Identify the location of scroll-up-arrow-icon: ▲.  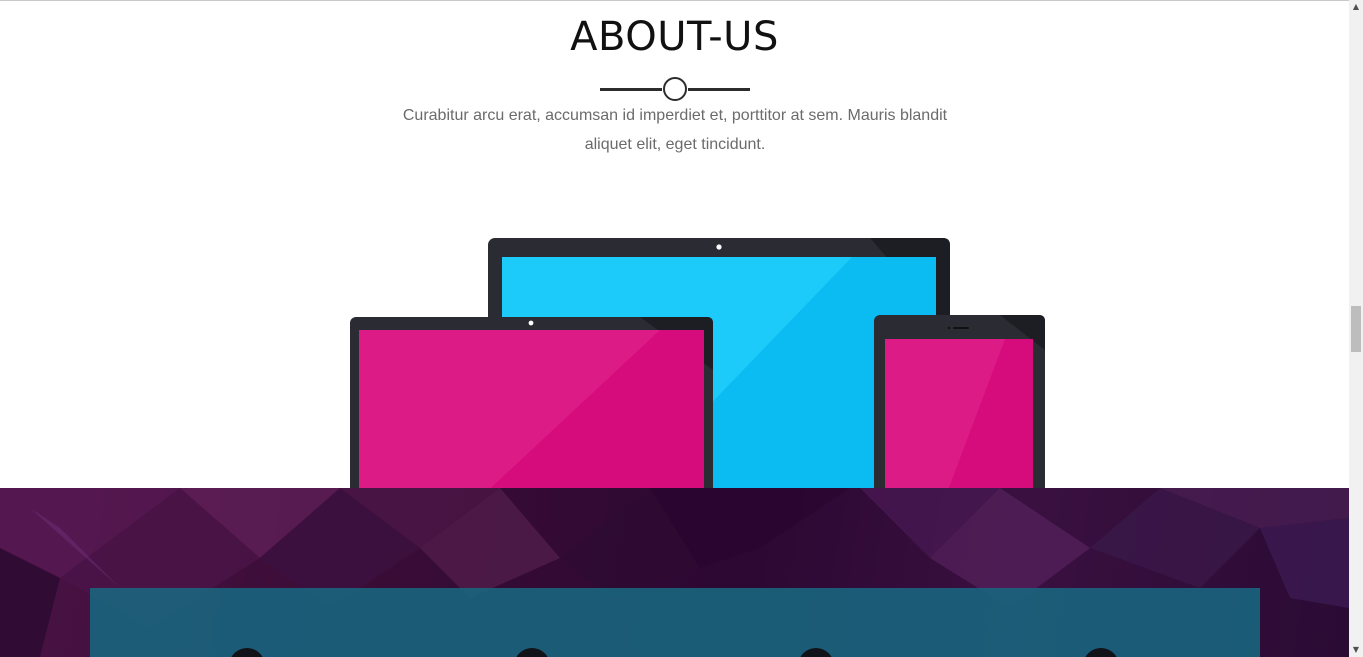
(1356, 7).